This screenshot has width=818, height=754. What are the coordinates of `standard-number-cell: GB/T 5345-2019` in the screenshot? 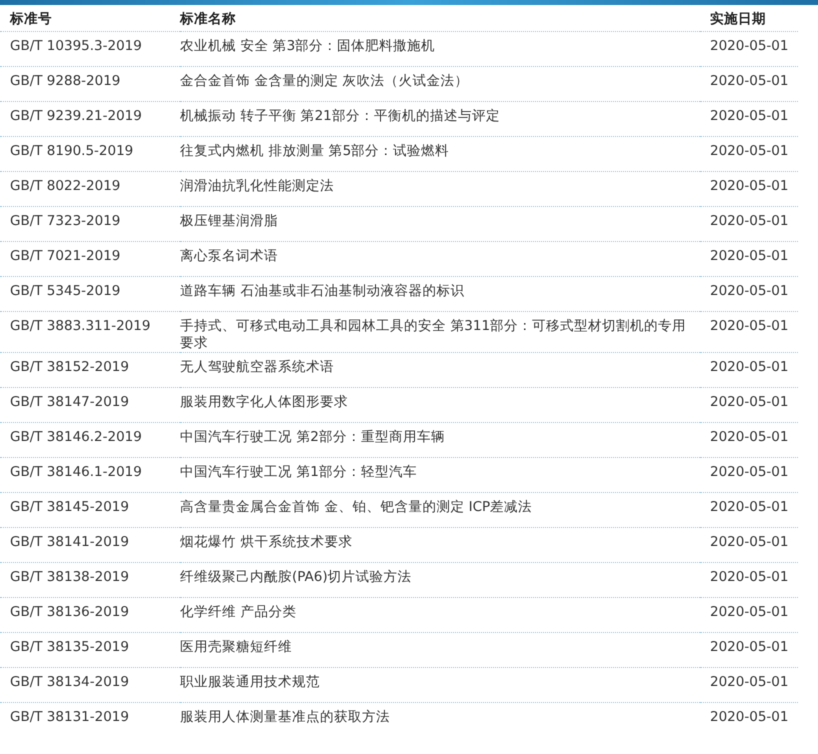 It's located at (90, 294).